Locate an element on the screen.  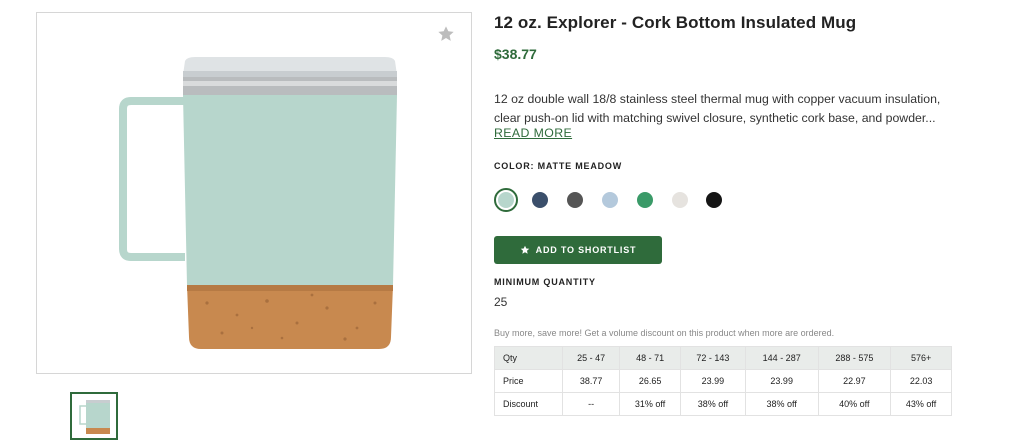
color-swatch-green is located at coordinates (645, 200).